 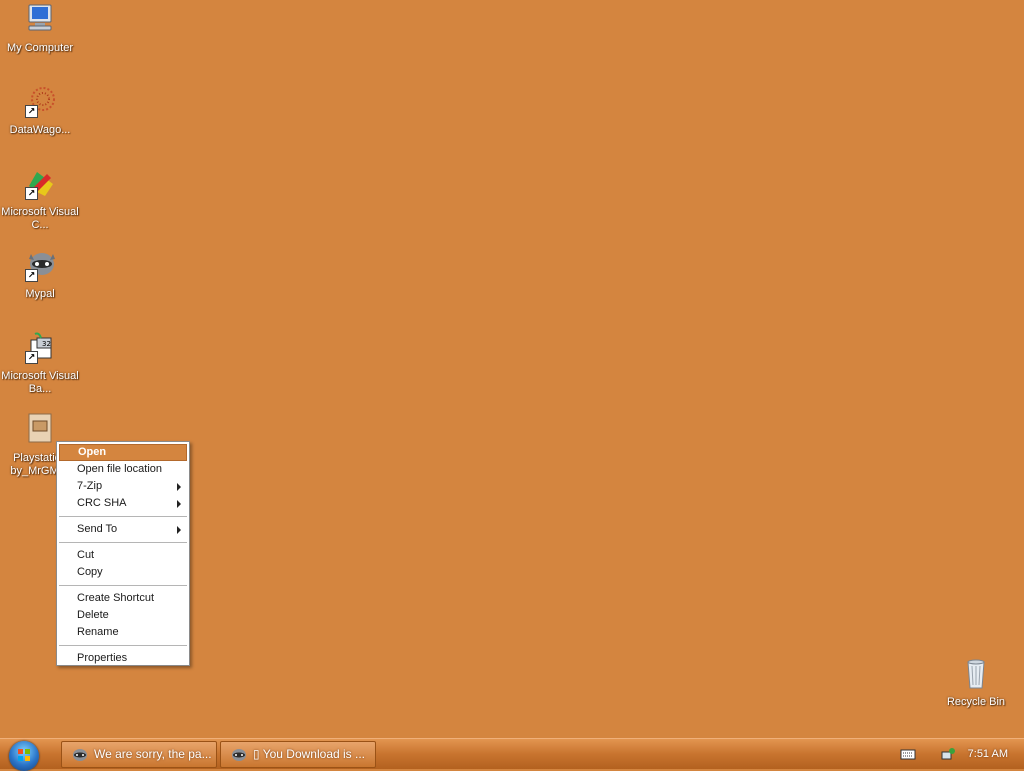 I want to click on network-icon, so click(x=948, y=754).